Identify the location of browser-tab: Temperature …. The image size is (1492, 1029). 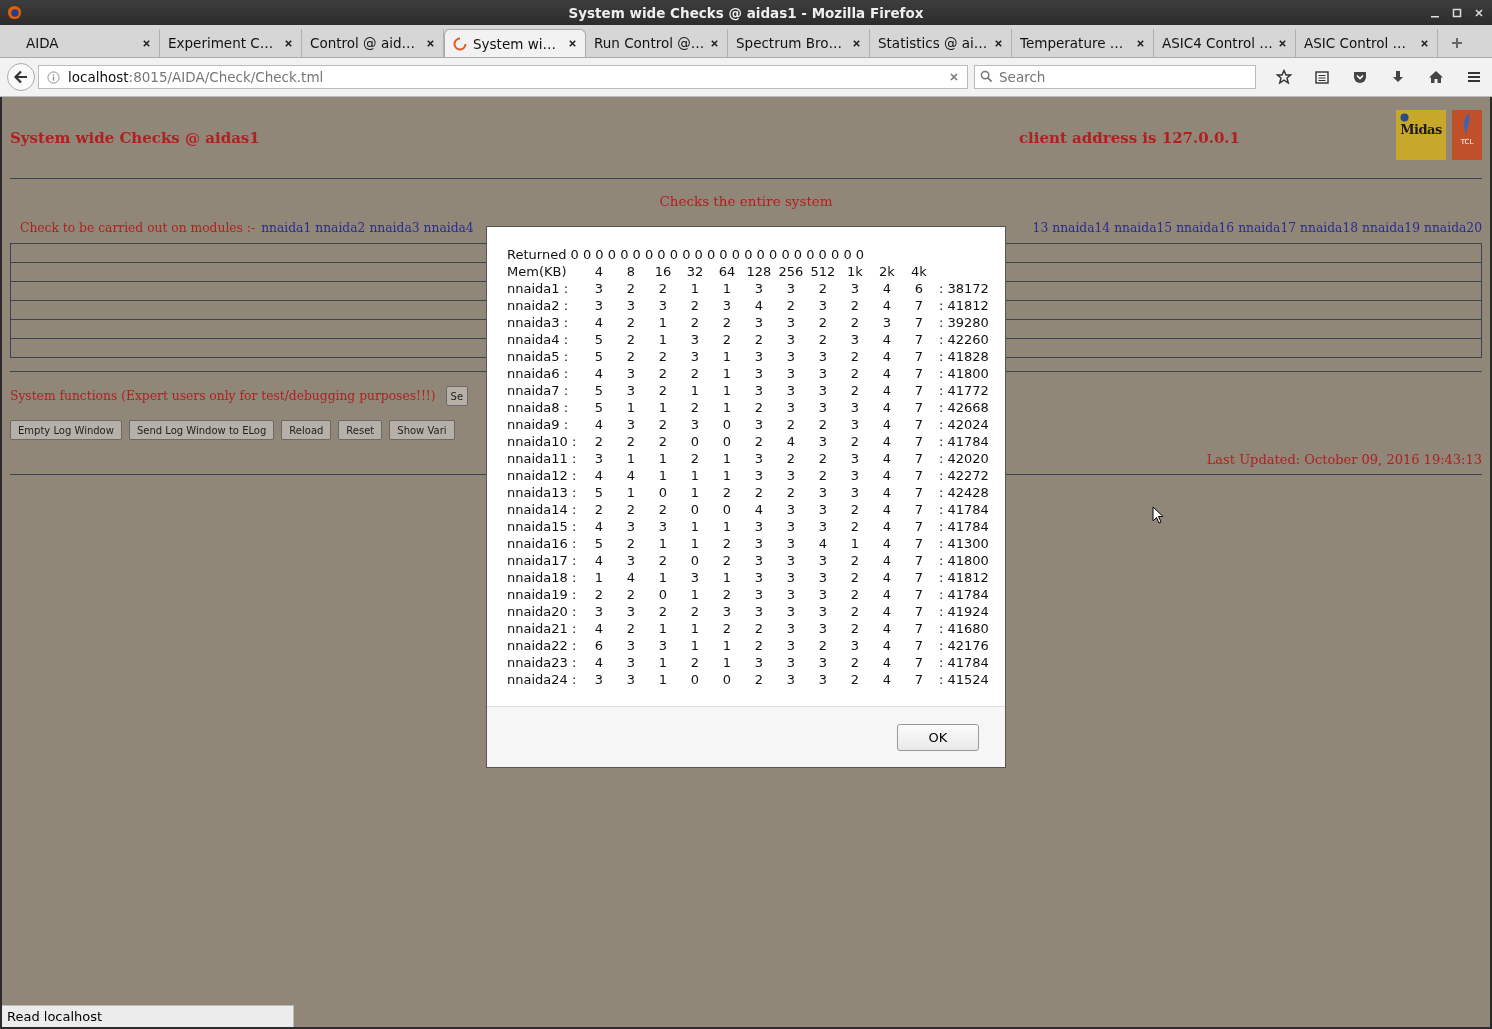
(1083, 43).